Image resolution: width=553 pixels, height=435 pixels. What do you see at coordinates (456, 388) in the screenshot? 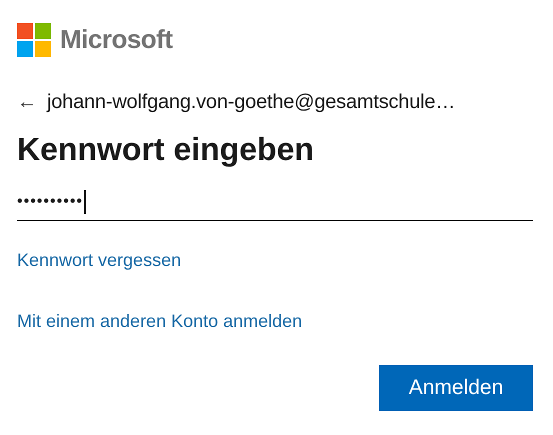
I see `sign-in-button: Anmelden` at bounding box center [456, 388].